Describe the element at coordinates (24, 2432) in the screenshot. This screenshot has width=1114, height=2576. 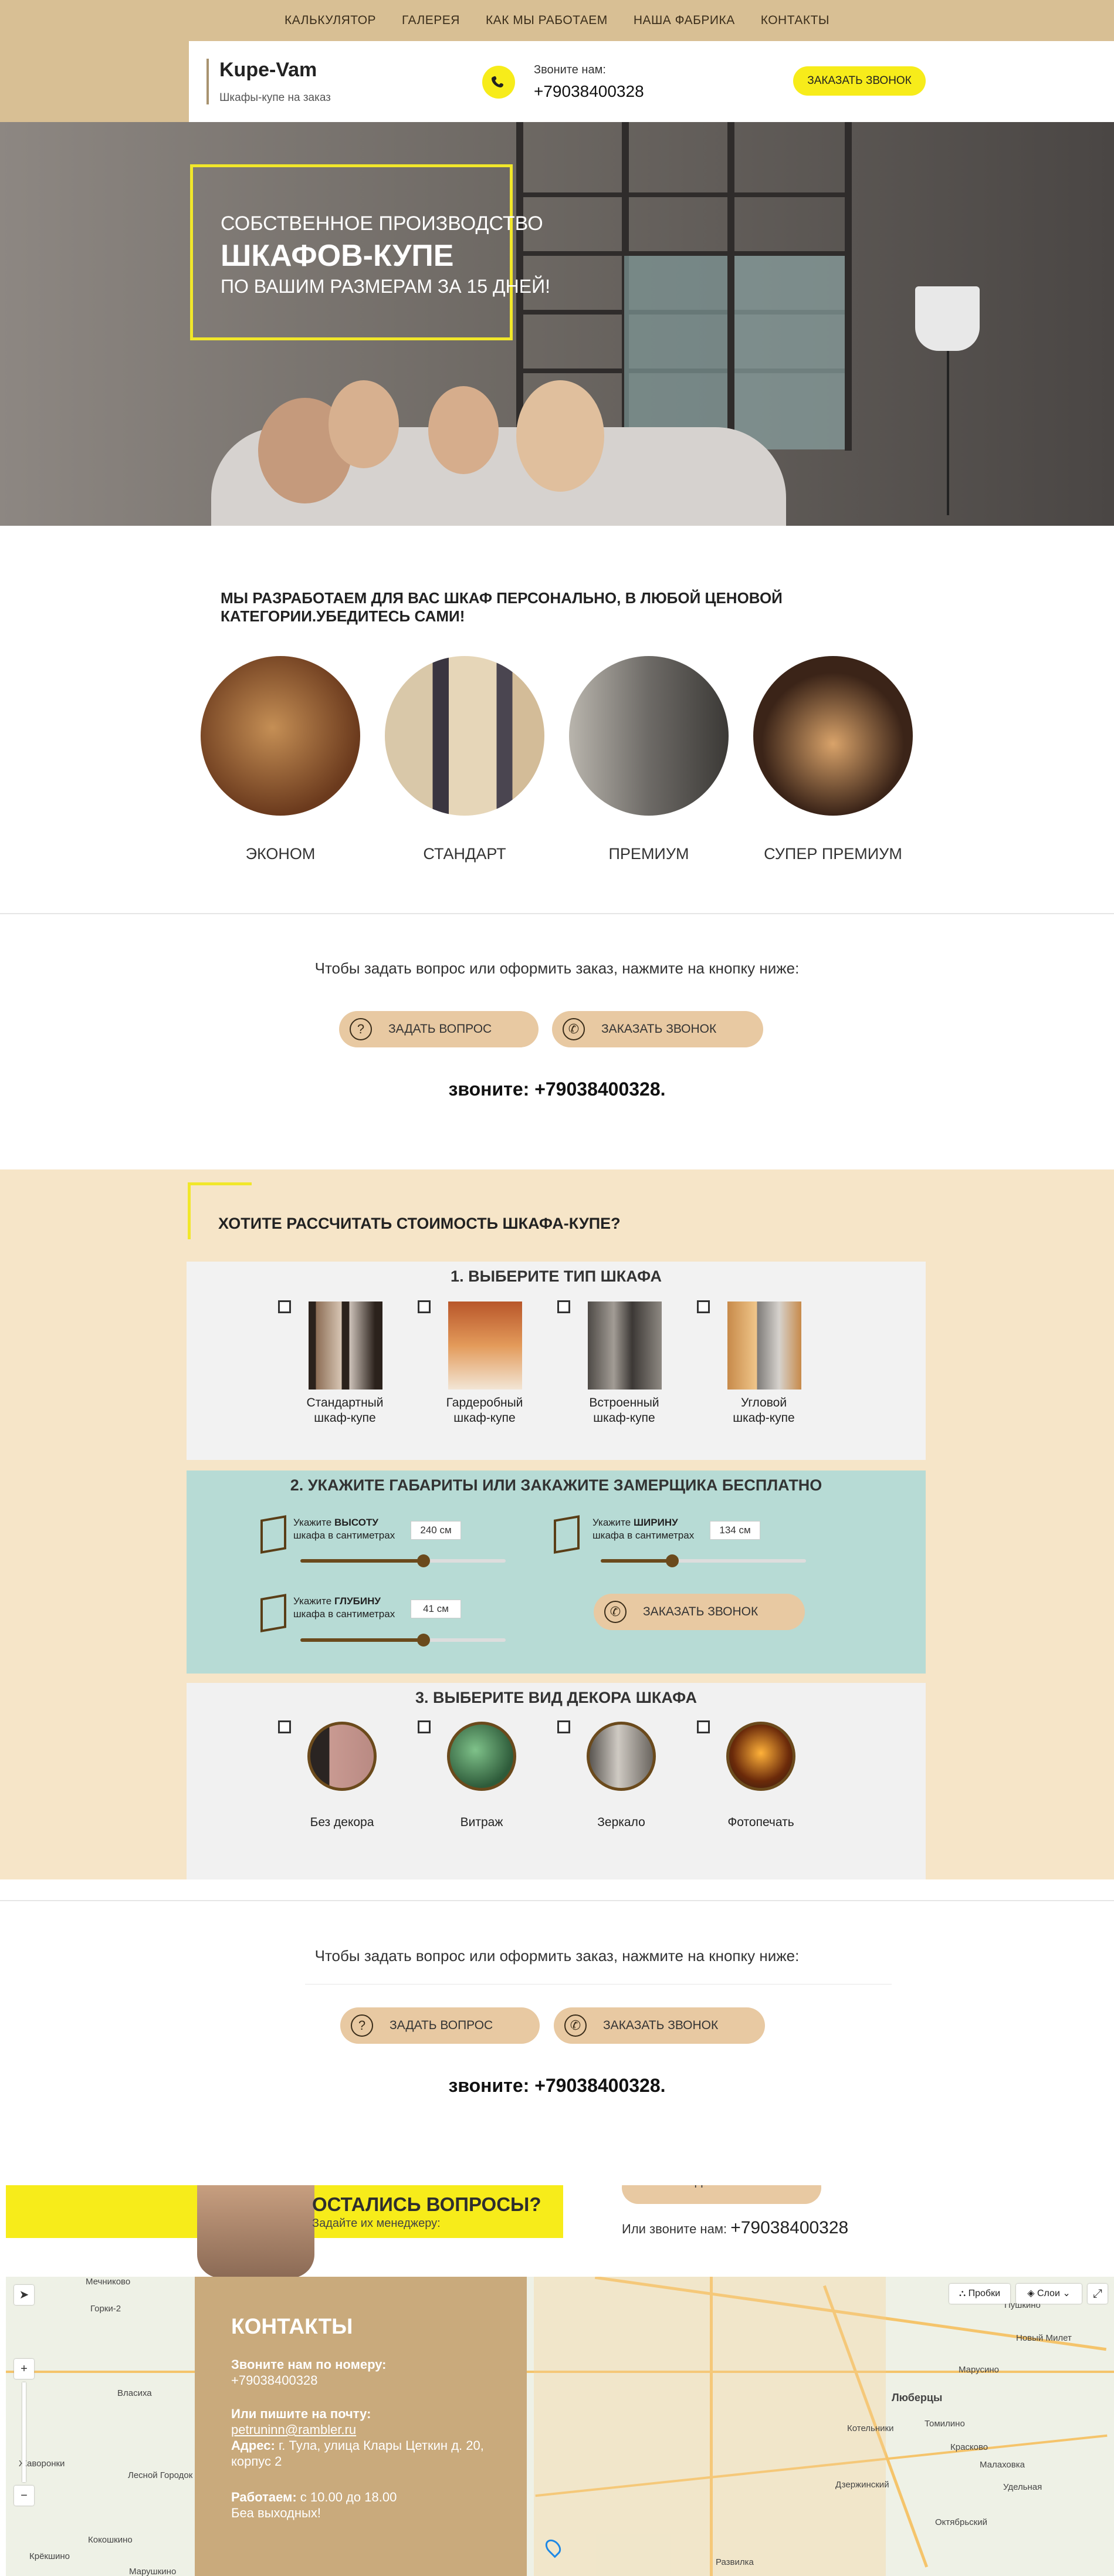
I see `zoom-slider` at that location.